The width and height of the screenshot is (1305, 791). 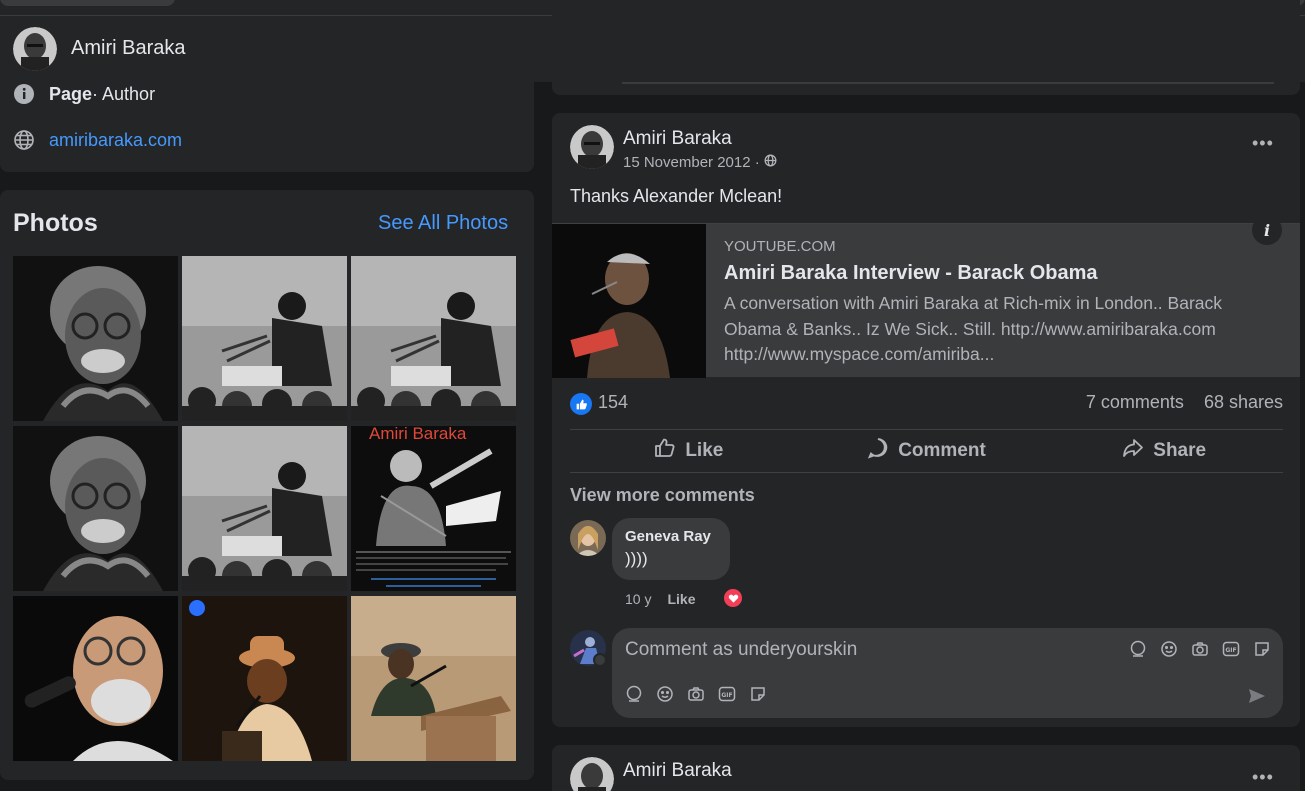 What do you see at coordinates (671, 536) in the screenshot?
I see `commenter-name: Geneva Ray` at bounding box center [671, 536].